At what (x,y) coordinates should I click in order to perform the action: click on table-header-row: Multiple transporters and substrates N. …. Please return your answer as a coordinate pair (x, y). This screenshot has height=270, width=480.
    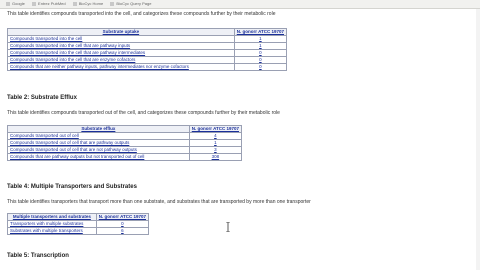
    Looking at the image, I should click on (78, 217).